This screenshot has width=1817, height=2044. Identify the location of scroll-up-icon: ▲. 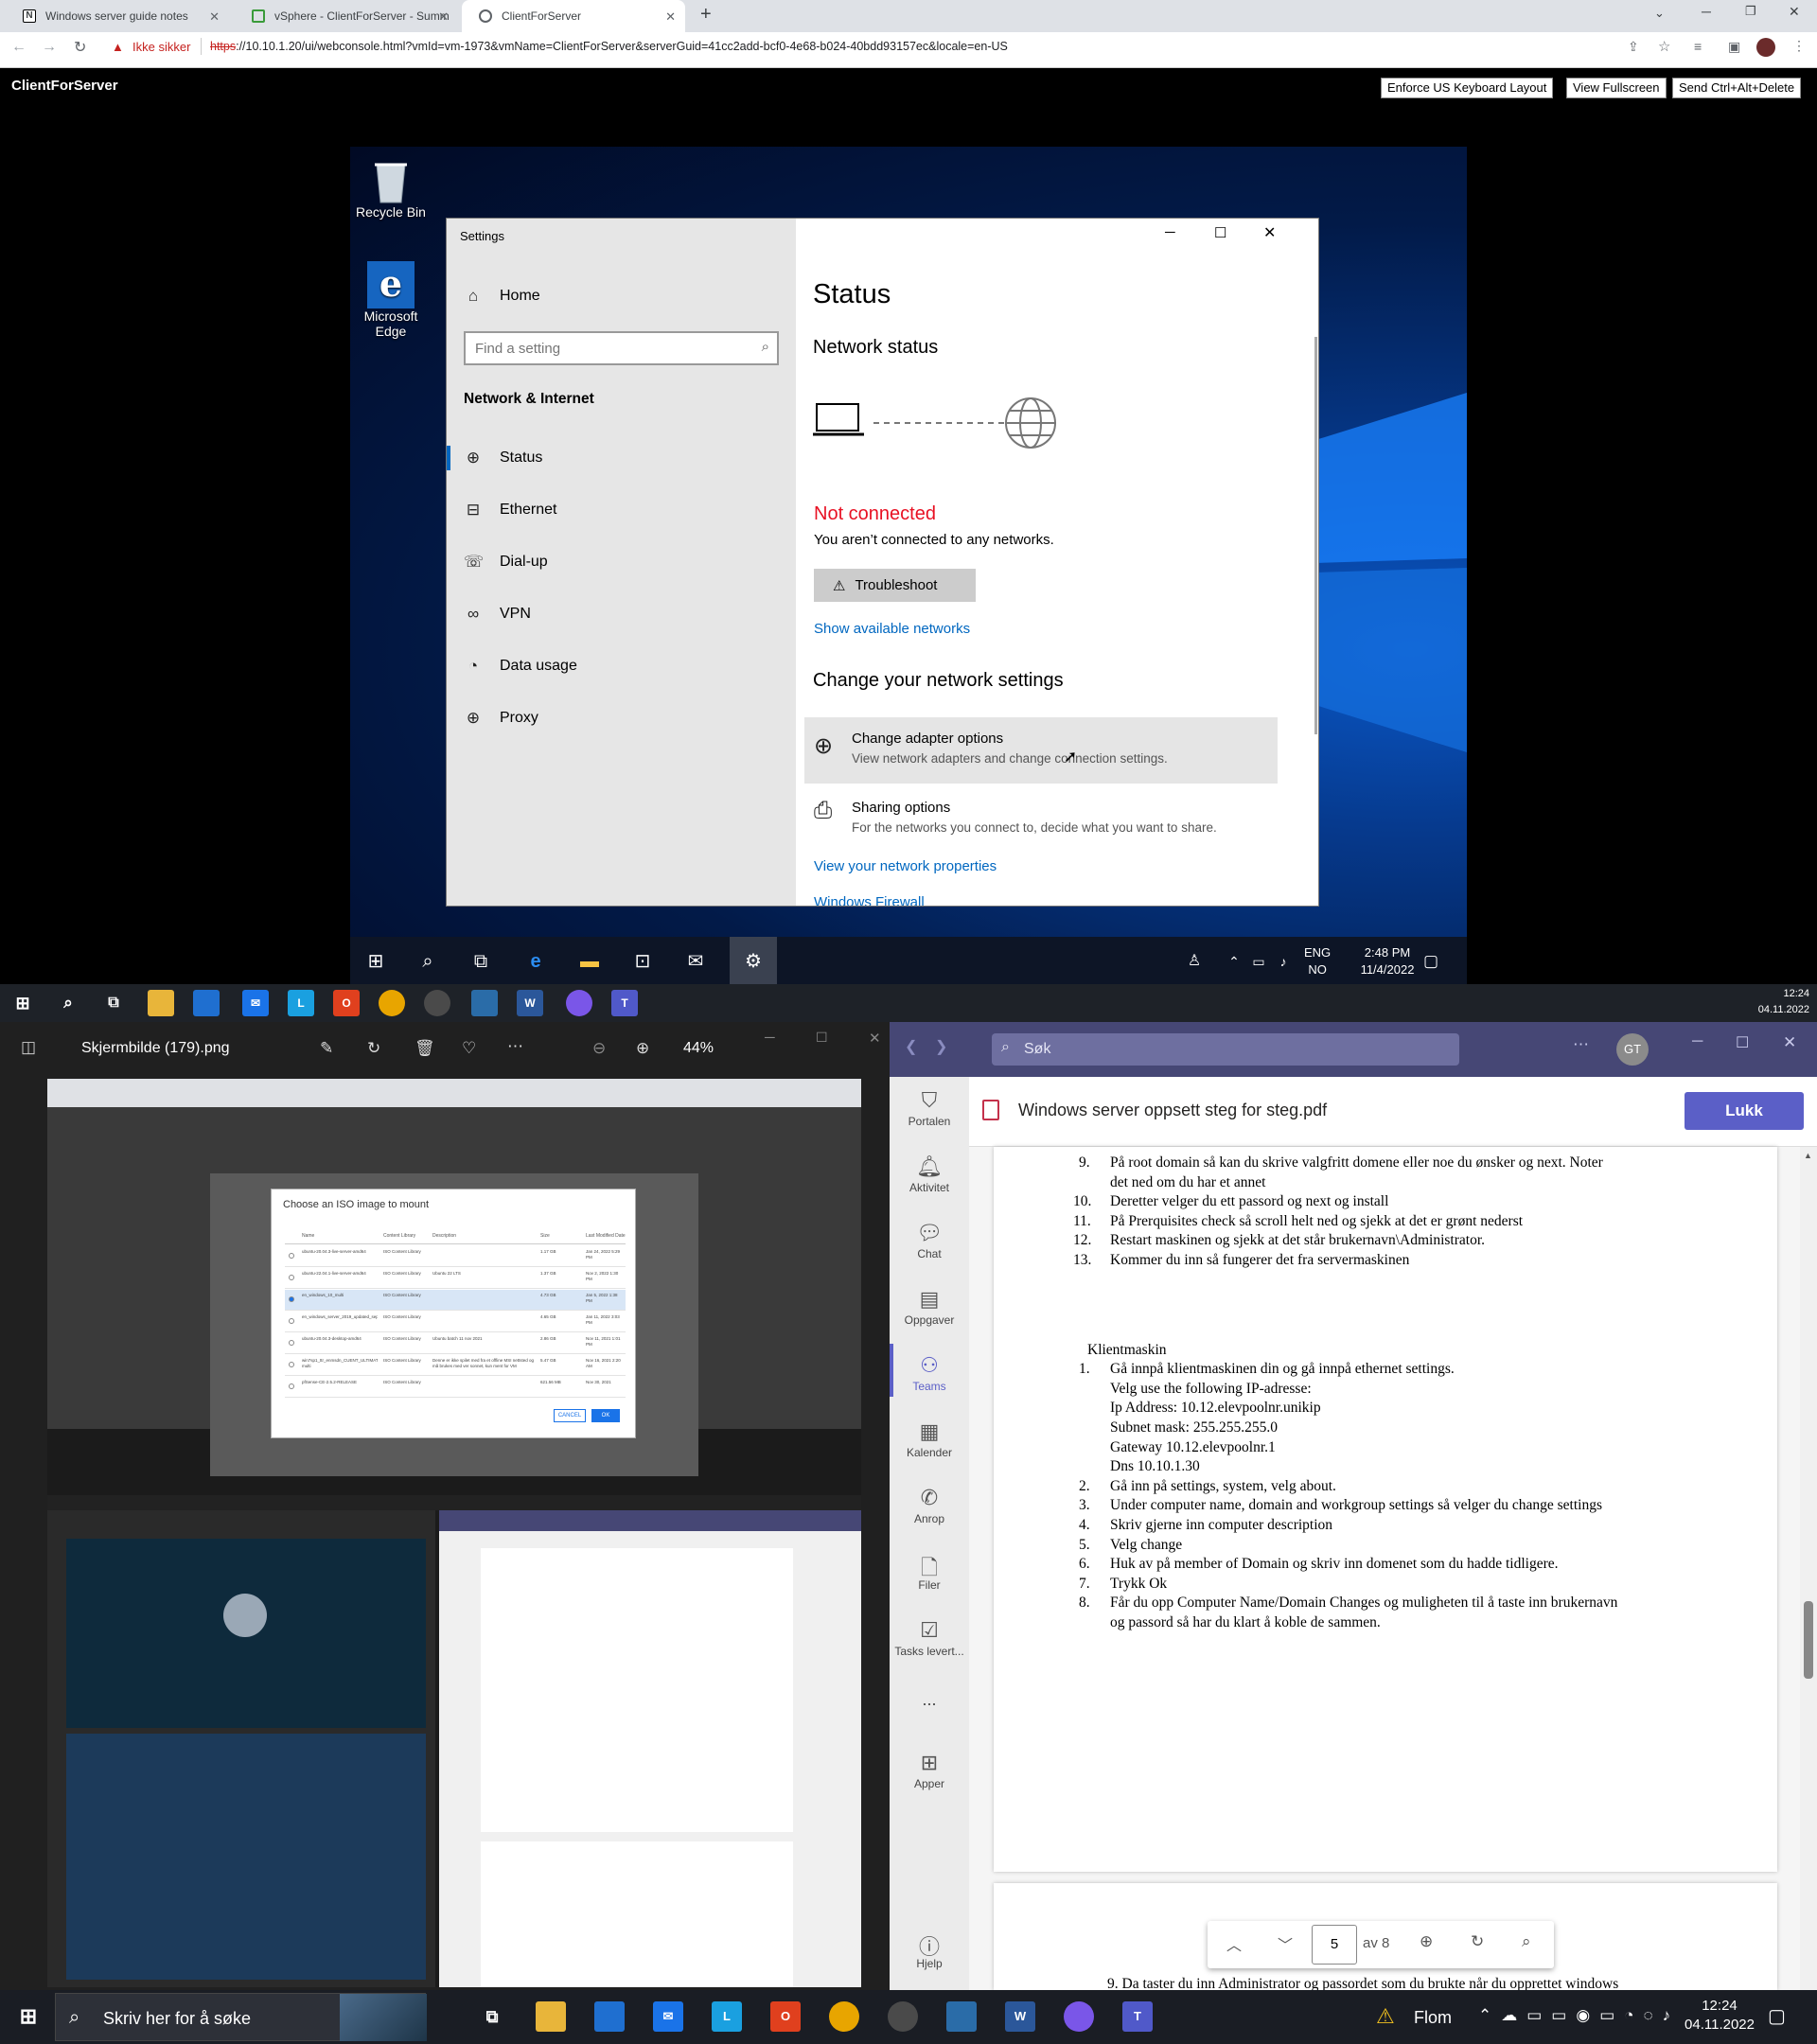
(1808, 1155).